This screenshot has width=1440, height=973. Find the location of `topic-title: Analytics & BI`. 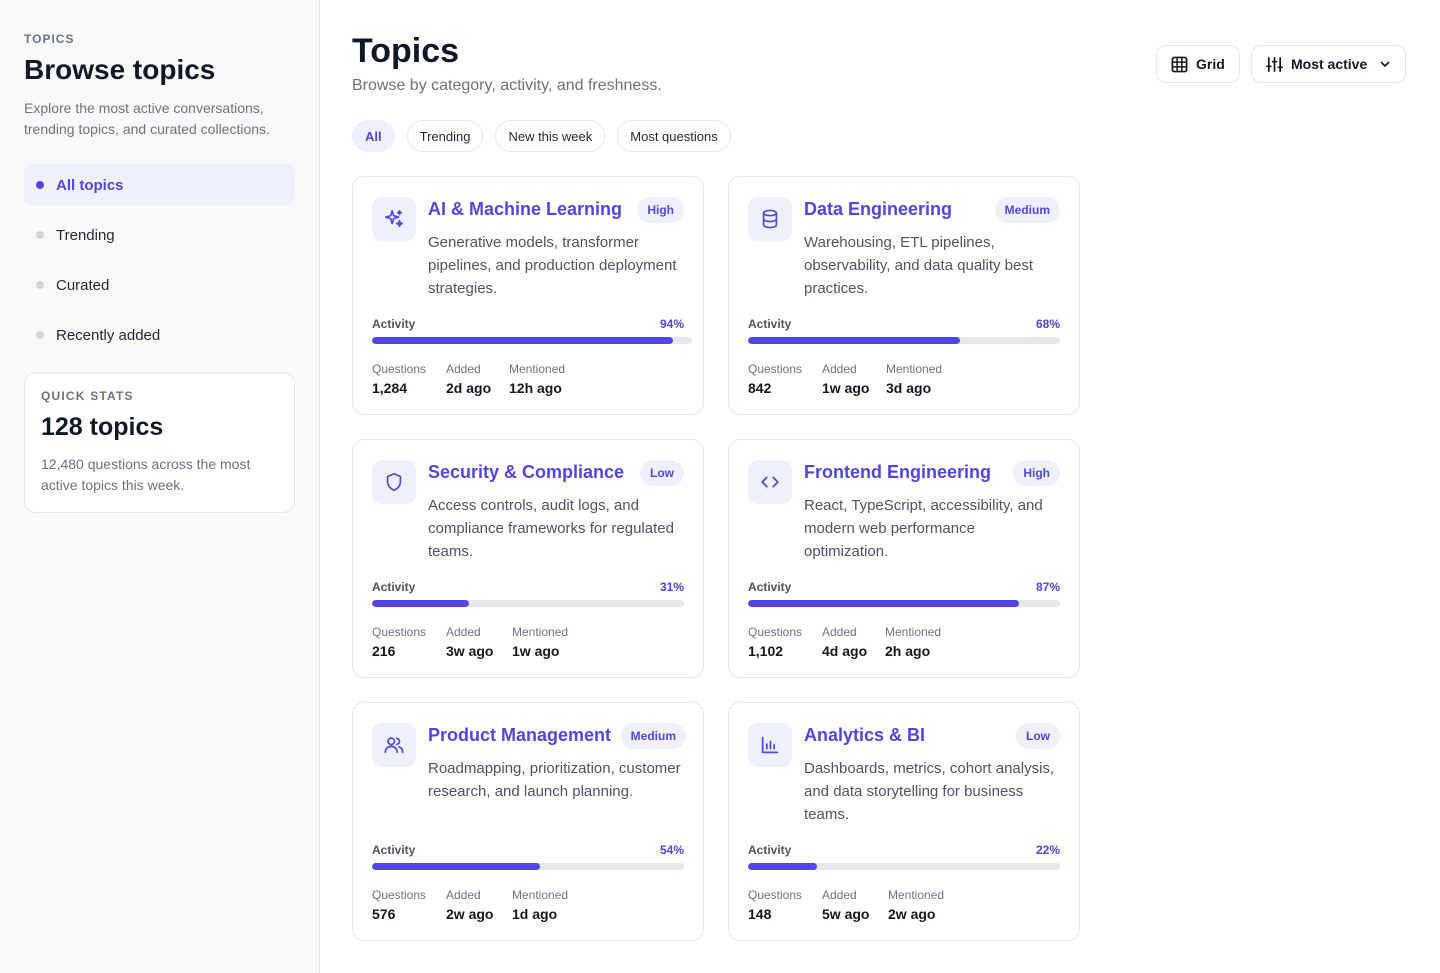

topic-title: Analytics & BI is located at coordinates (864, 735).